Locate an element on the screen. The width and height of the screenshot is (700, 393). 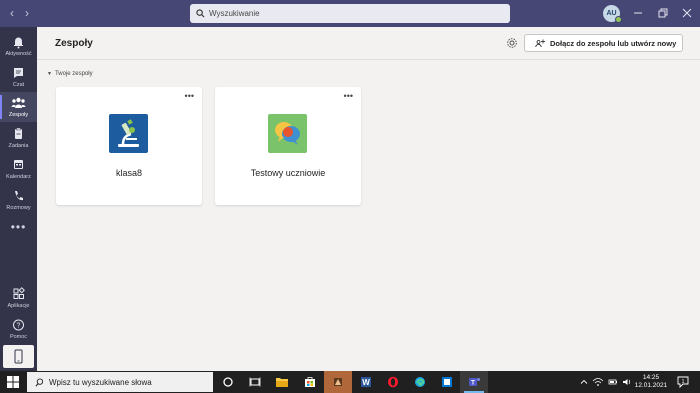
teams-app-icon: T is located at coordinates (474, 382).